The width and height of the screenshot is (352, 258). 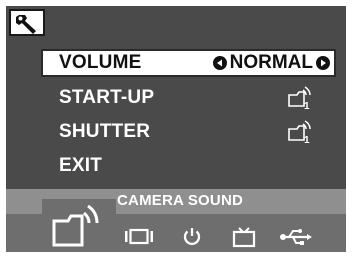 I want to click on menu-item-label: EXIT, so click(x=81, y=165).